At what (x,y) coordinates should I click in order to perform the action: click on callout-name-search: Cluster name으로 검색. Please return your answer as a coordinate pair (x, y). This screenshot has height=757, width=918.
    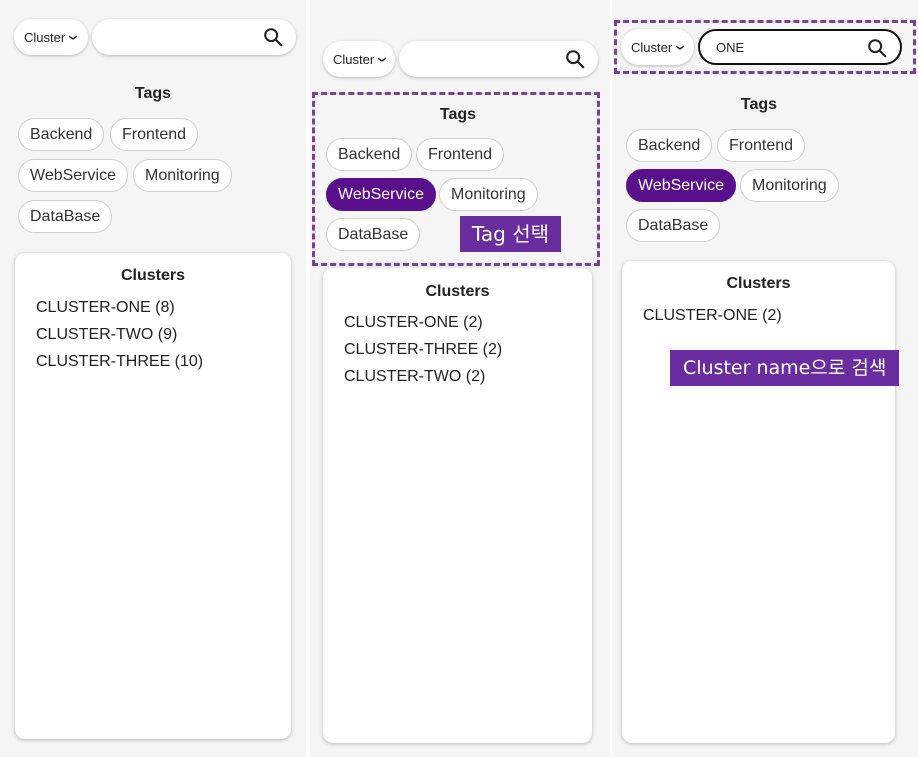
    Looking at the image, I should click on (785, 368).